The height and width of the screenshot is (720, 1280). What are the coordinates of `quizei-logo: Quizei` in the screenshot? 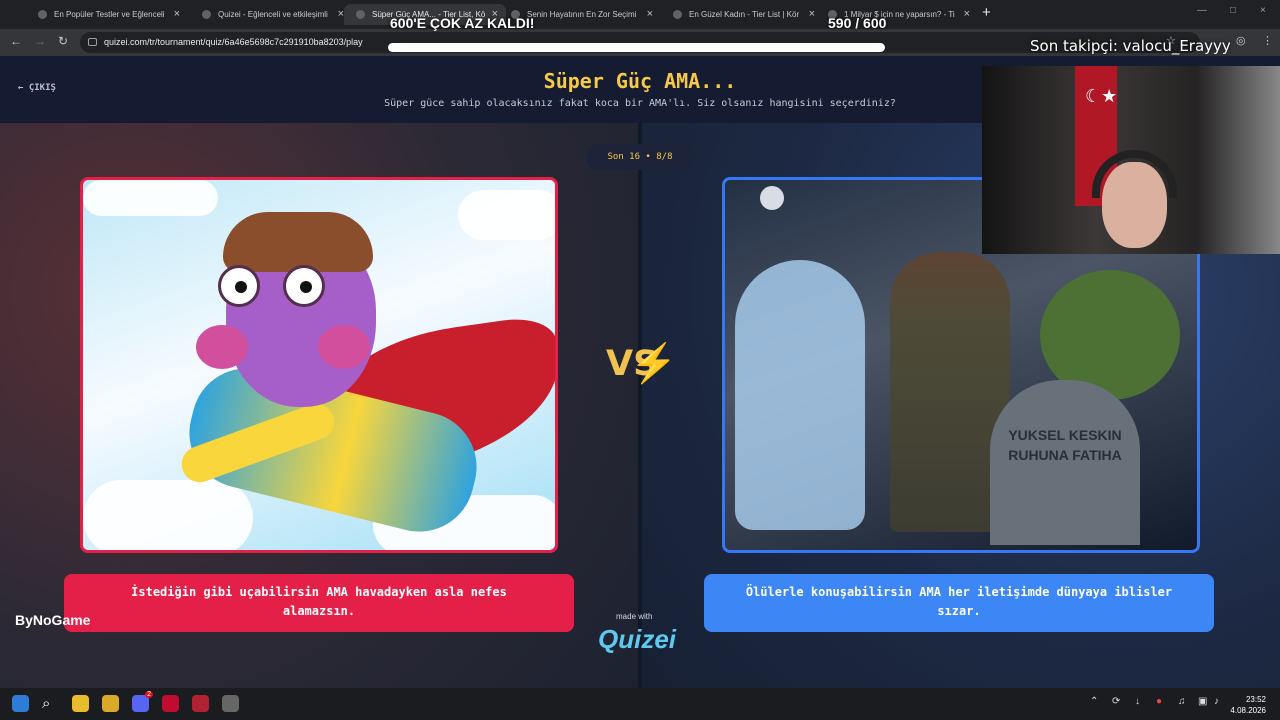 It's located at (637, 639).